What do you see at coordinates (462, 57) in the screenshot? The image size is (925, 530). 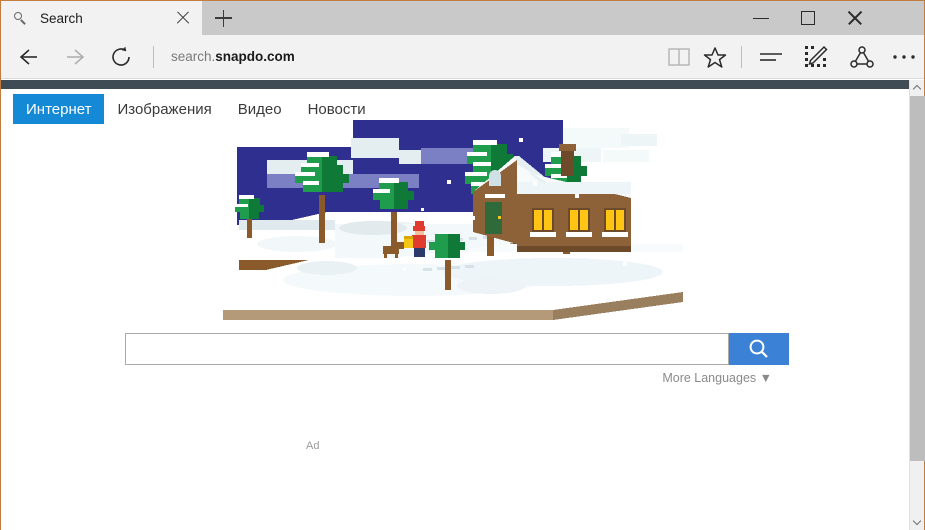 I see `navigation-bar: search.snapdo.com` at bounding box center [462, 57].